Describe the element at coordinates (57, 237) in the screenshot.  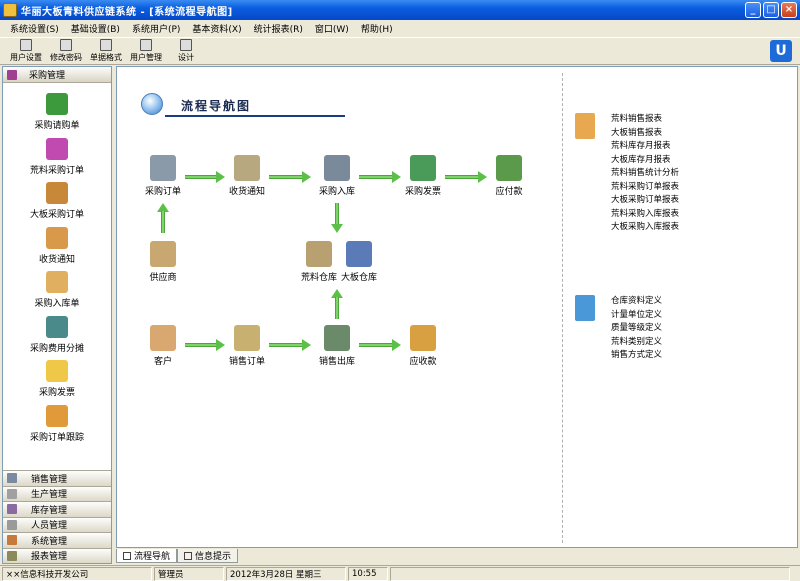
I see `handshake-icon` at that location.